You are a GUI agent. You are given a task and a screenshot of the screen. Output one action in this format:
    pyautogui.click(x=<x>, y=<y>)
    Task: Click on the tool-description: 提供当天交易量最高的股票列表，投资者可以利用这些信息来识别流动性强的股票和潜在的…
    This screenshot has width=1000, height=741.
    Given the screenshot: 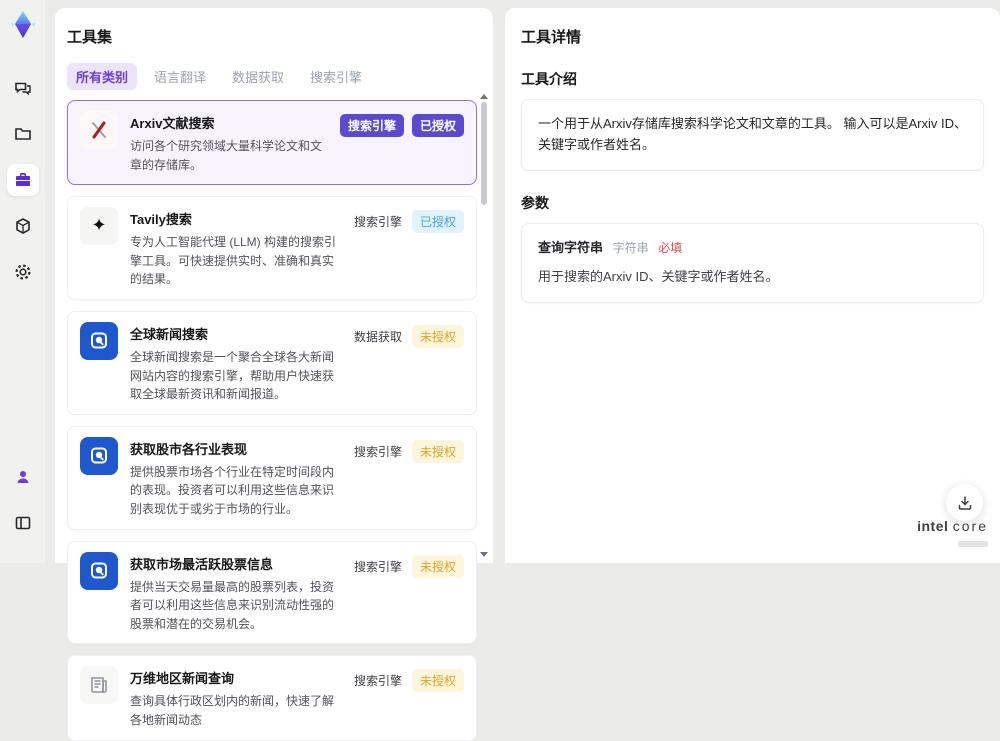 What is the action you would take?
    pyautogui.click(x=235, y=606)
    